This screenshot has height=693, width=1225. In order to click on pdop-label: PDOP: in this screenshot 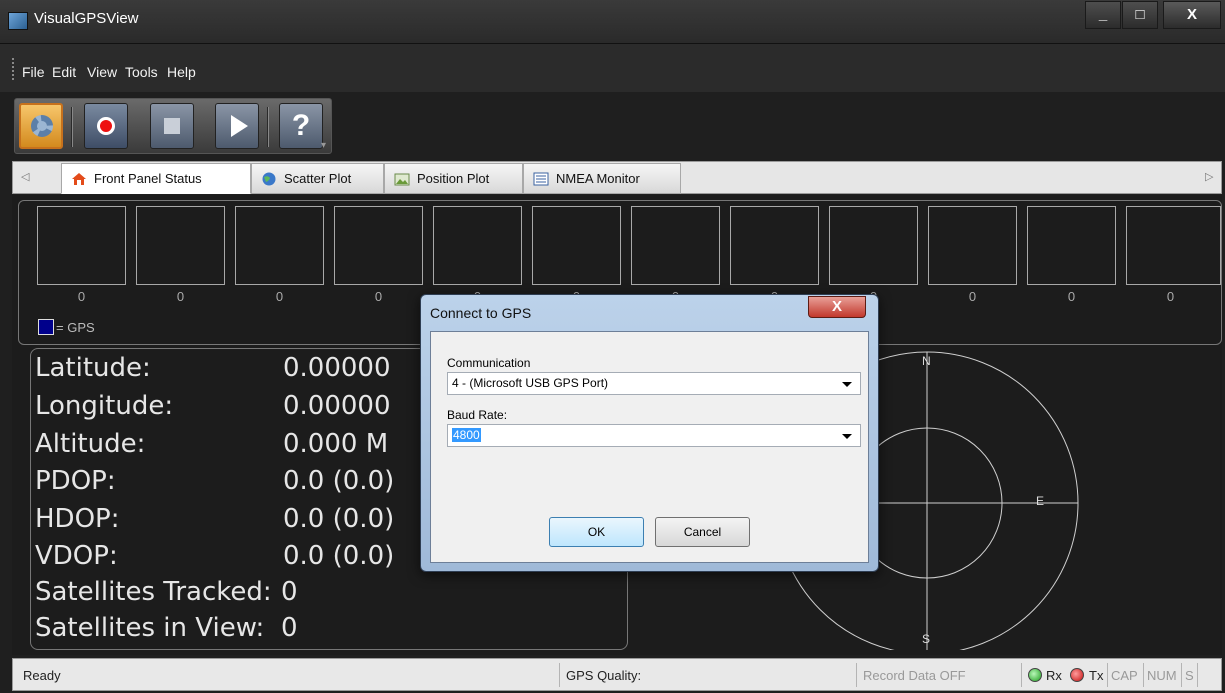, I will do `click(75, 481)`.